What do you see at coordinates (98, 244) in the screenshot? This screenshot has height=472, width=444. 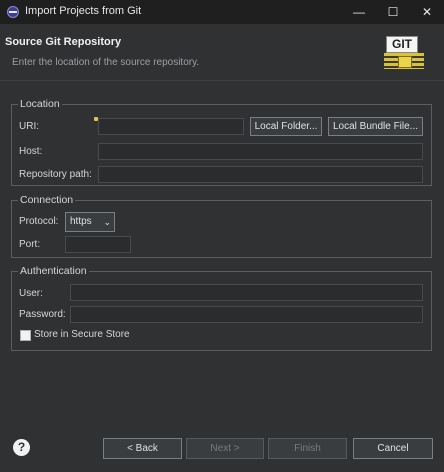 I see `port-input` at bounding box center [98, 244].